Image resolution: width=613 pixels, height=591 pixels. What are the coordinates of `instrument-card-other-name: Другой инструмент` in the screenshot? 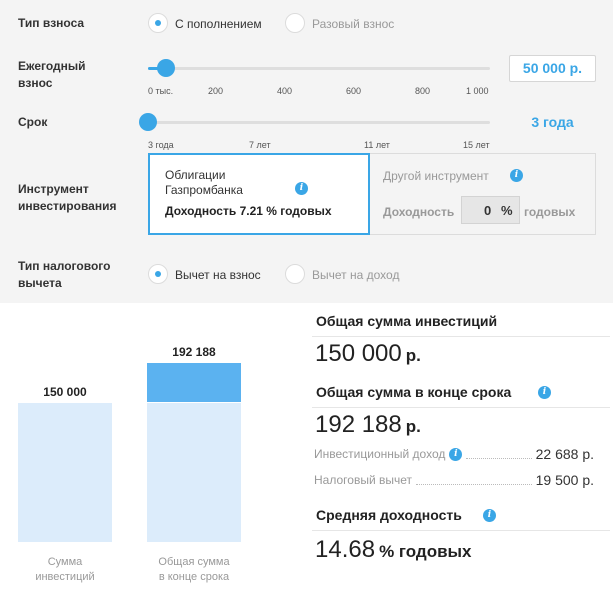 It's located at (436, 176).